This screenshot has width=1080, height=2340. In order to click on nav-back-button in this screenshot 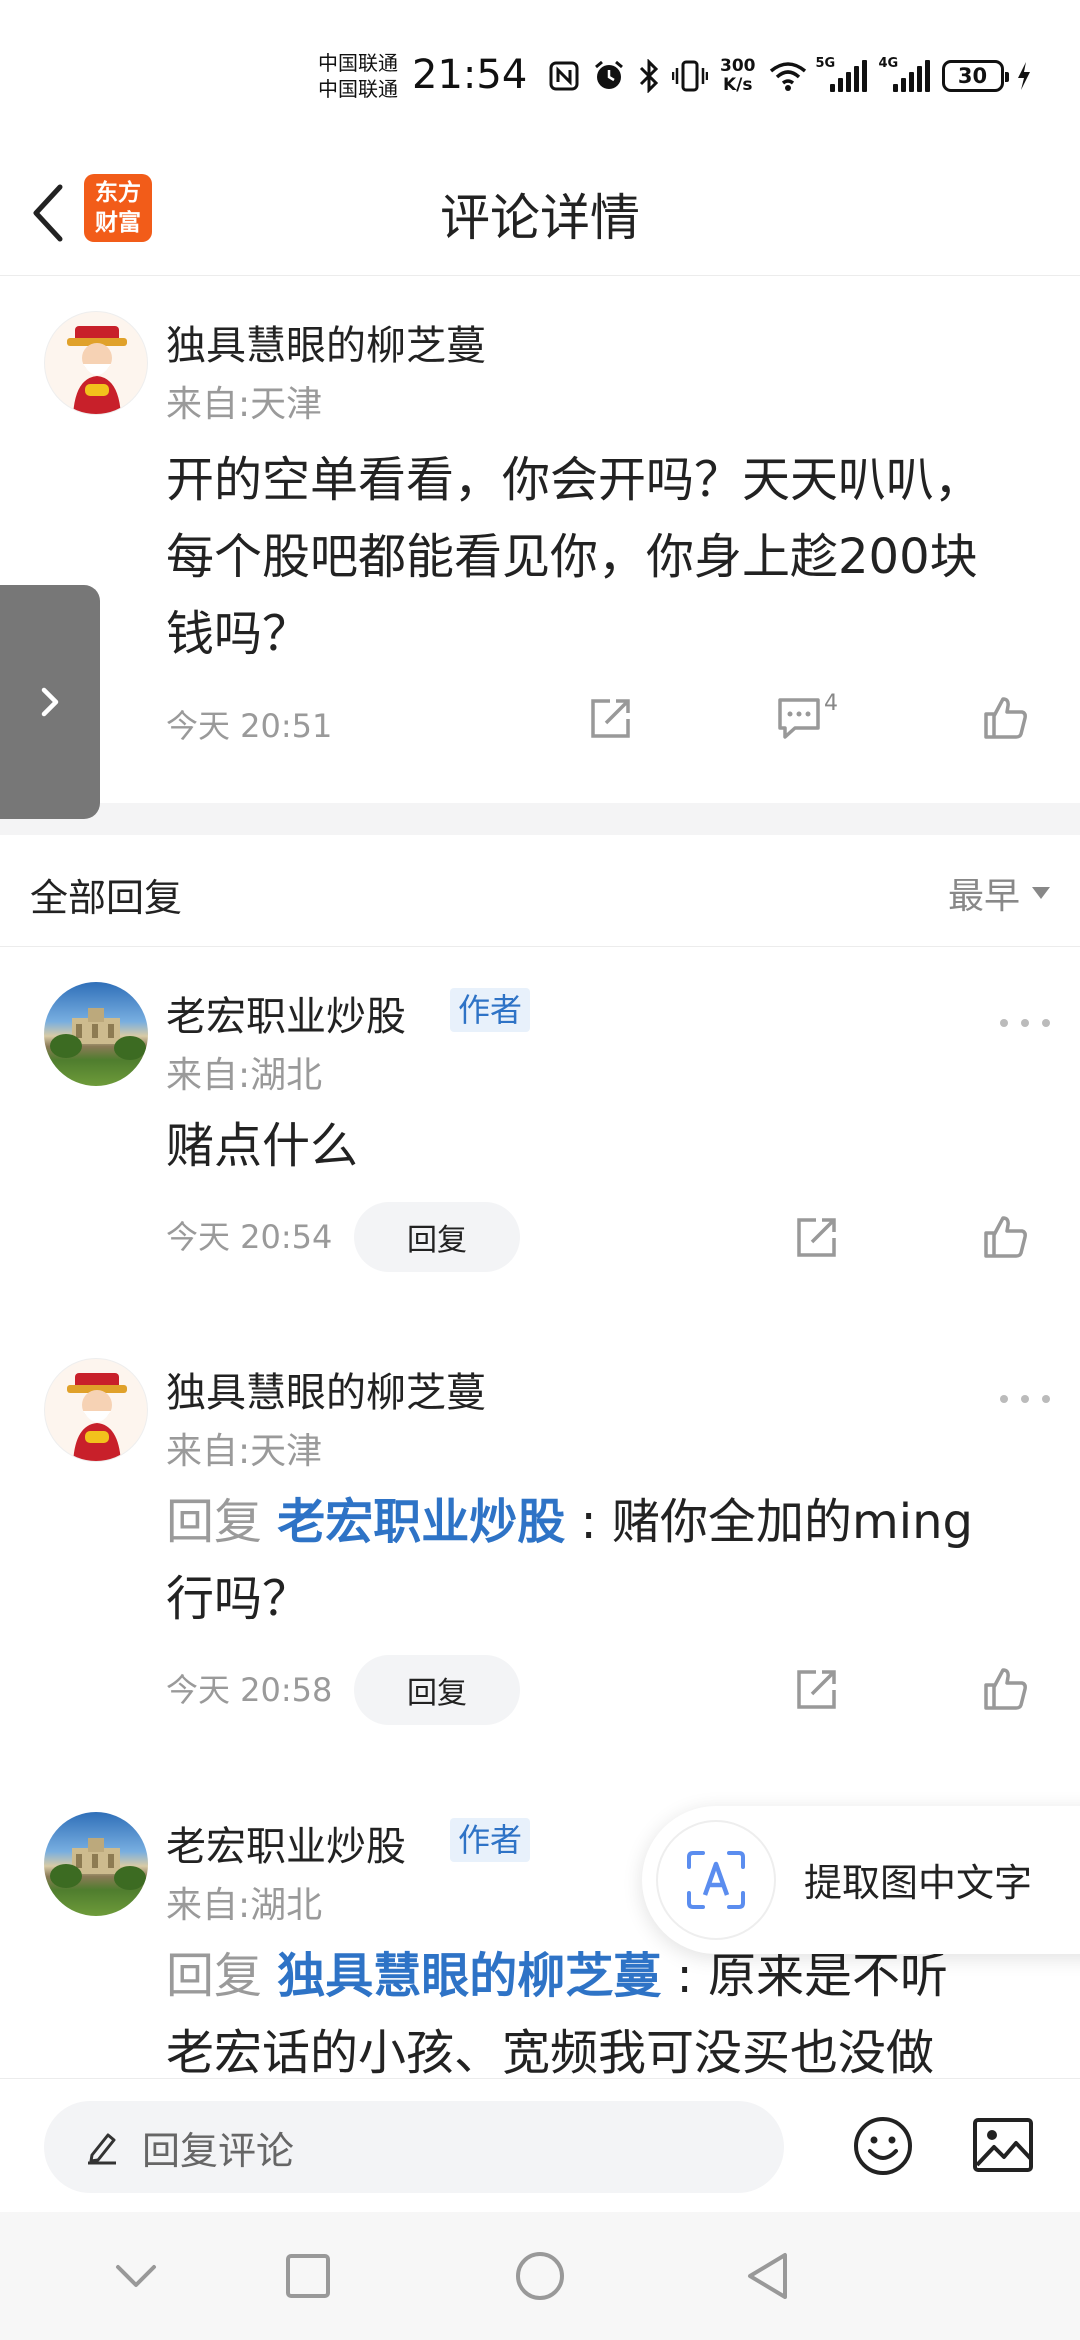, I will do `click(768, 2276)`.